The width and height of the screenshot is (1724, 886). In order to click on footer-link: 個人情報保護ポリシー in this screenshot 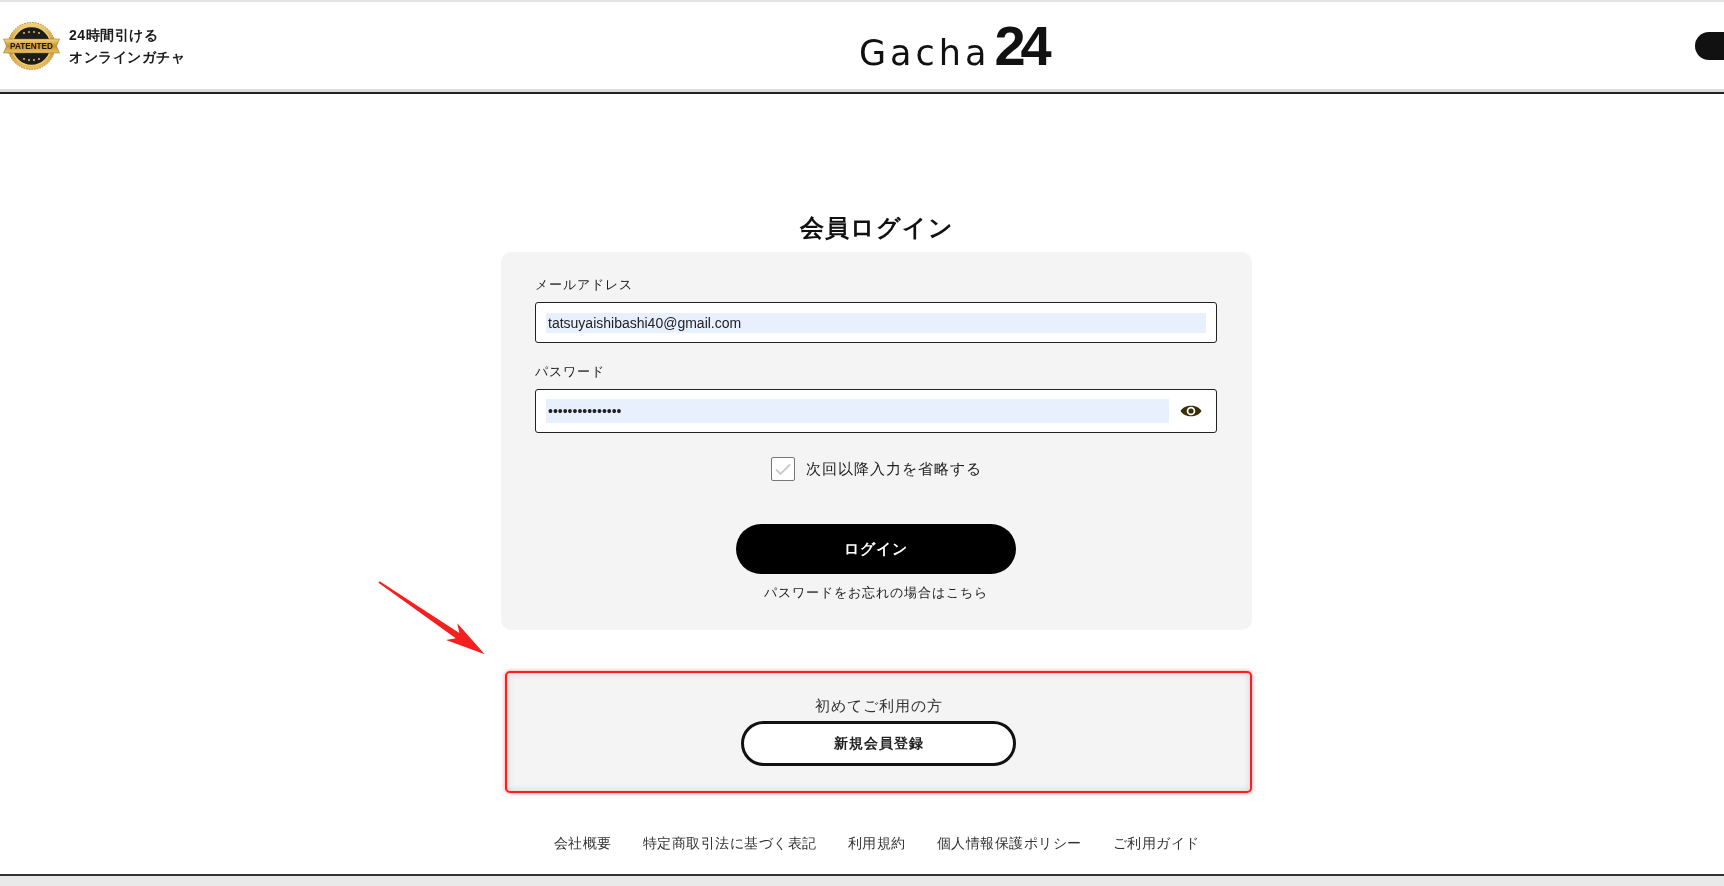, I will do `click(1009, 843)`.